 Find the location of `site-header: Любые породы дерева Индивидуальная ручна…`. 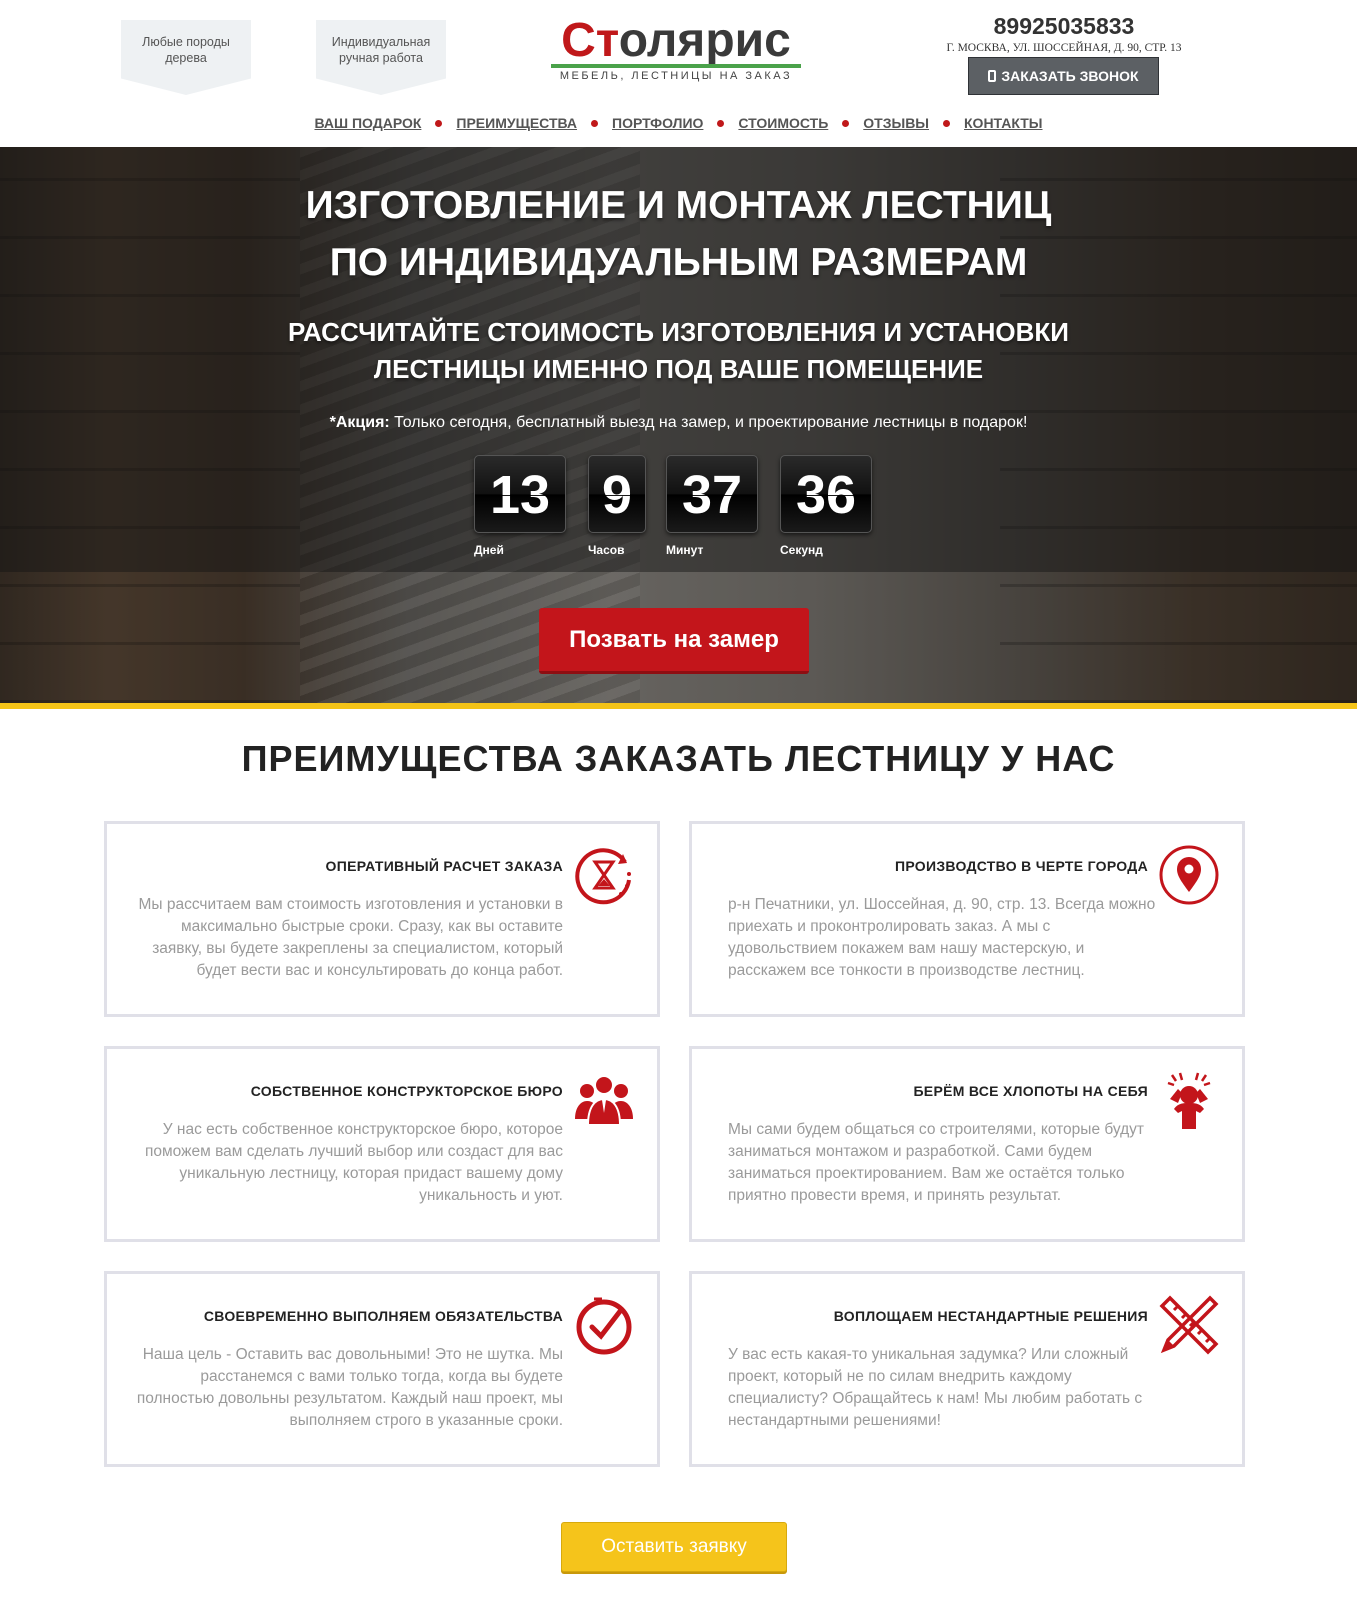

site-header: Любые породы дерева Индивидуальная ручна… is located at coordinates (678, 73).